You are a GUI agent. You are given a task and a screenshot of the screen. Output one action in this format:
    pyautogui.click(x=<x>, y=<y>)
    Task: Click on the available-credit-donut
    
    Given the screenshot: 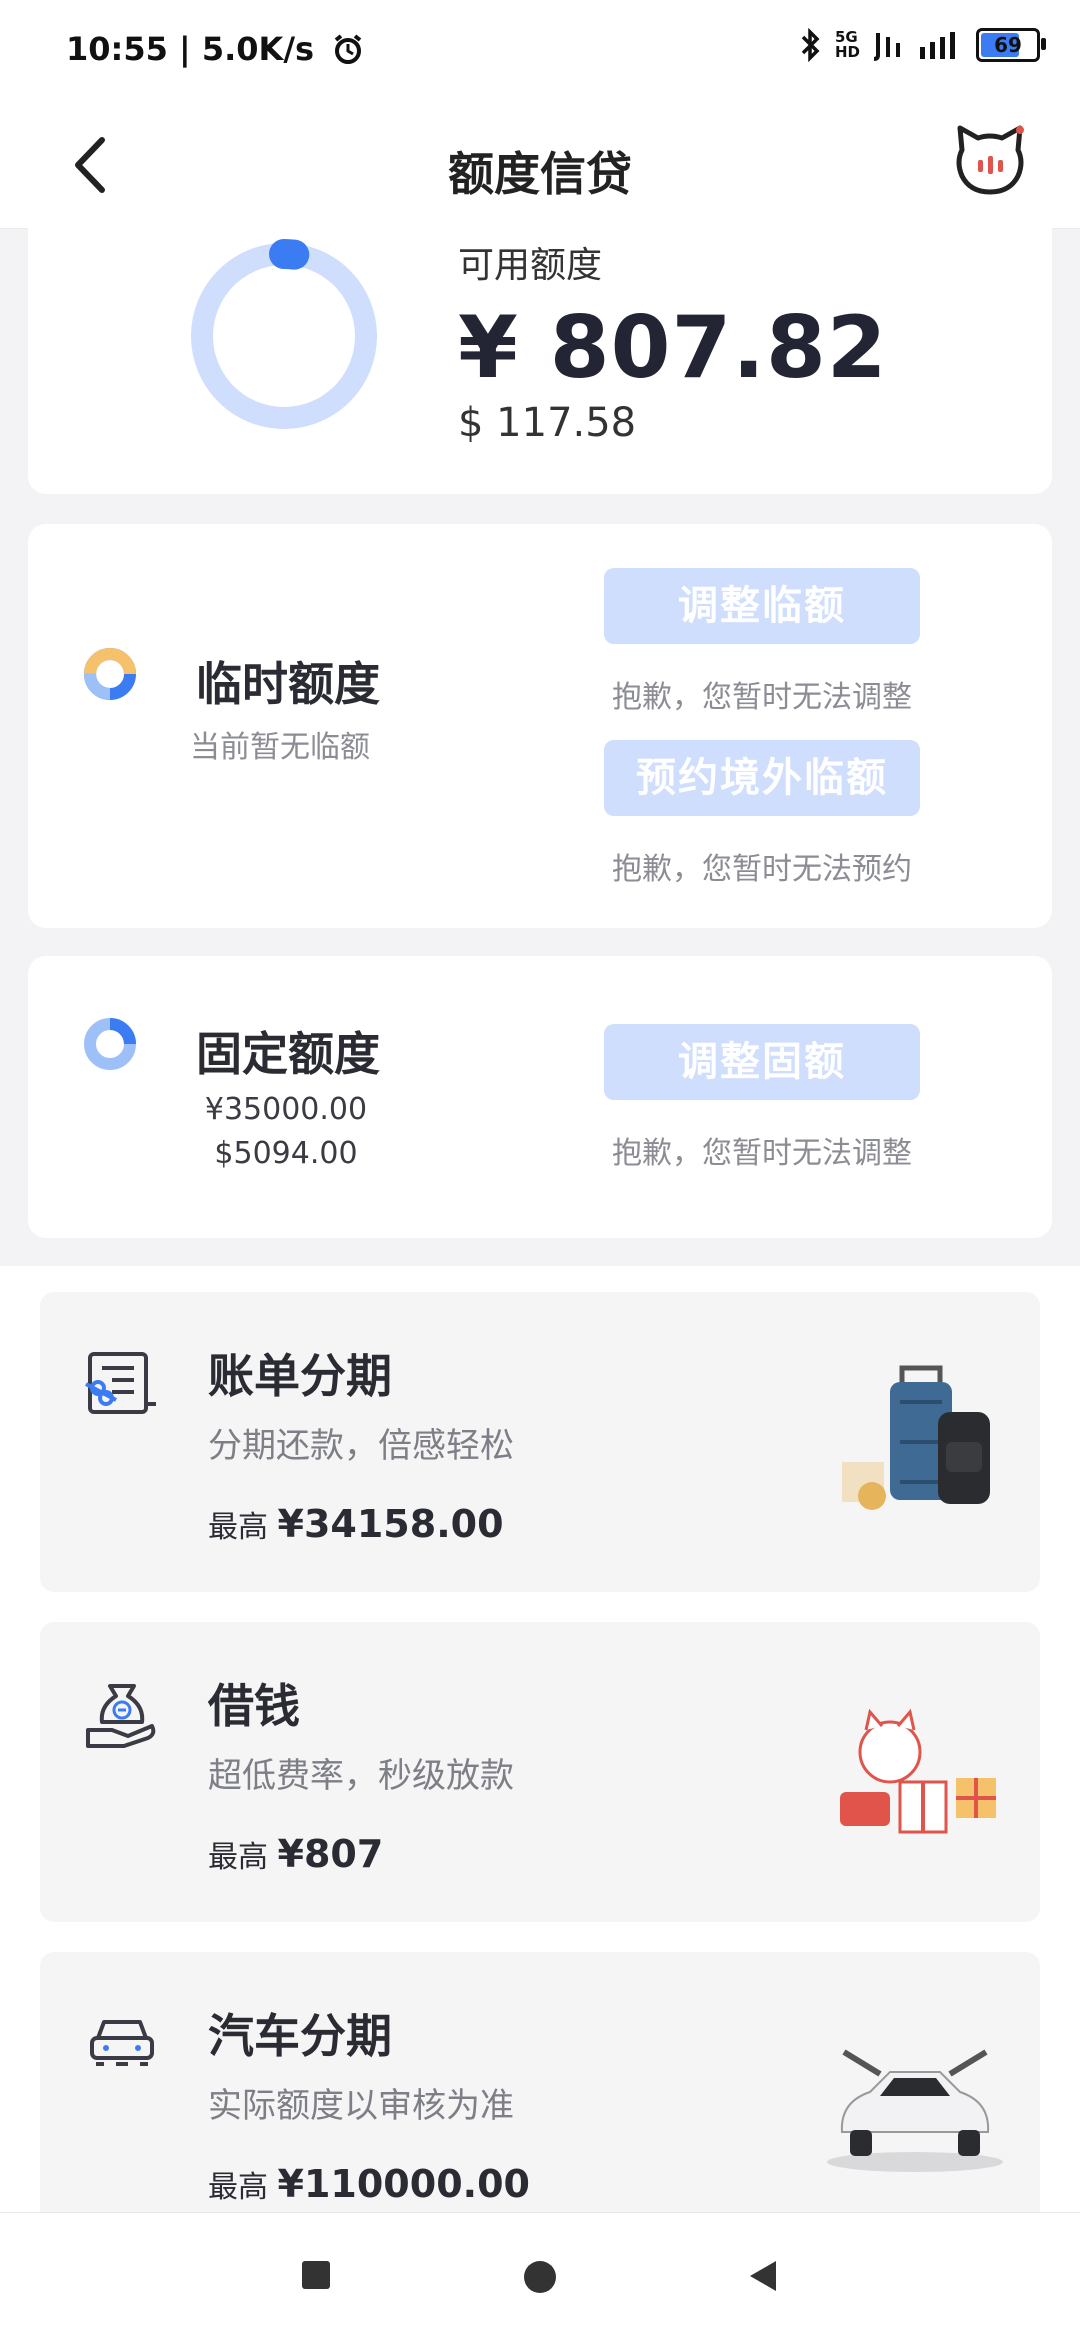 What is the action you would take?
    pyautogui.click(x=284, y=336)
    